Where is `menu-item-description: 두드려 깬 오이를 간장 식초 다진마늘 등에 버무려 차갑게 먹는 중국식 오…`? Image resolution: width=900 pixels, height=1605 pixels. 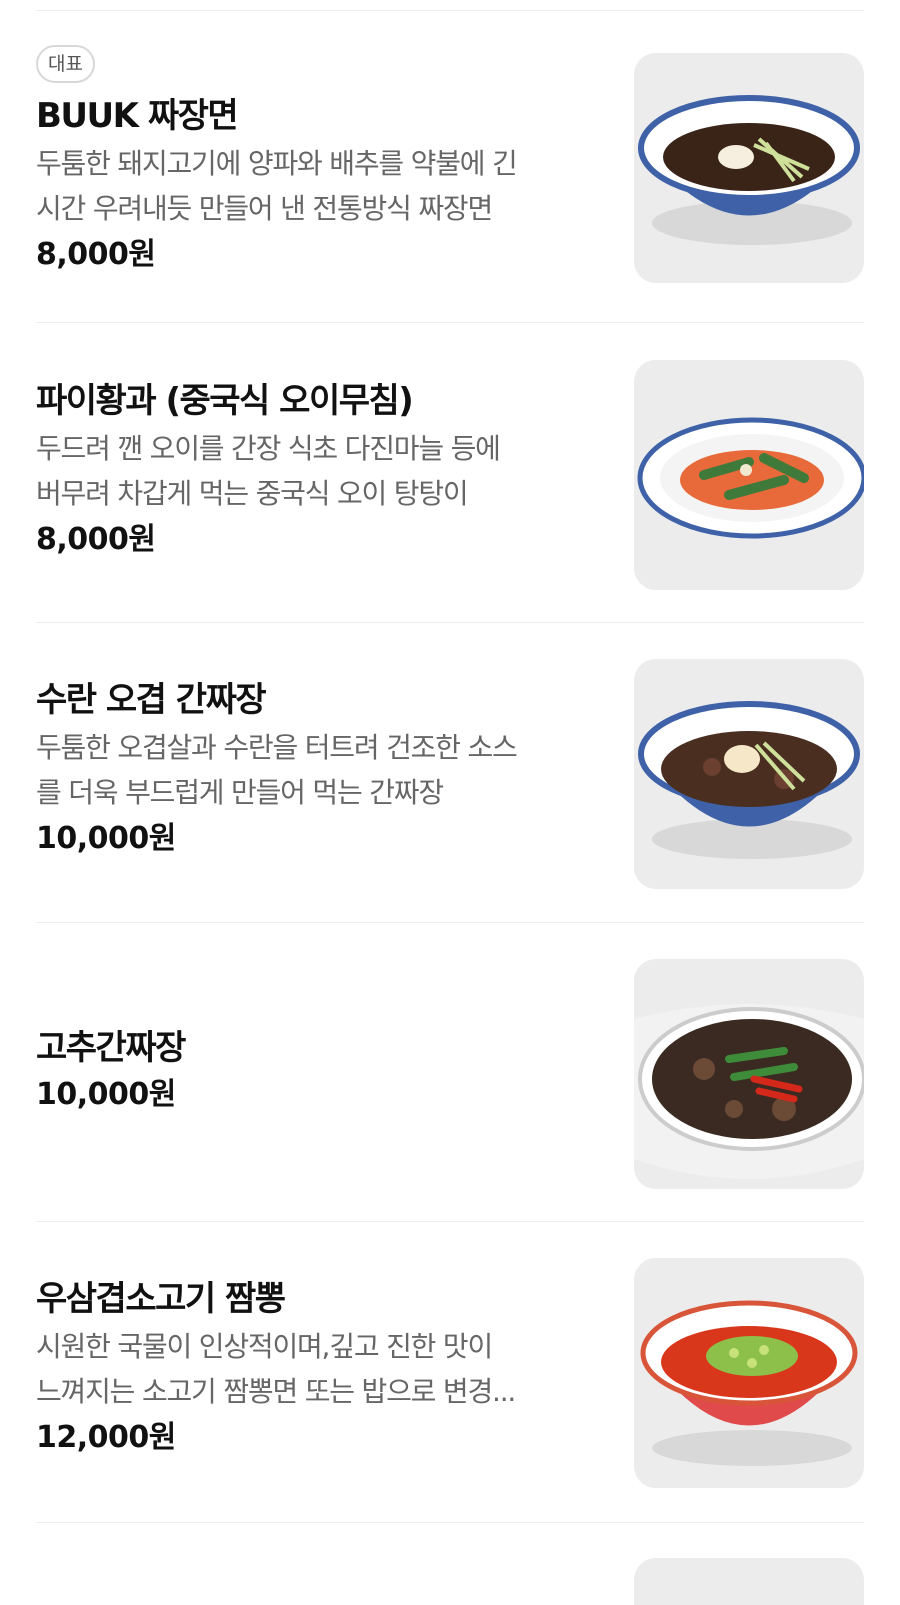
menu-item-description: 두드려 깬 오이를 간장 식초 다진마늘 등에 버무려 차갑게 먹는 중국식 오… is located at coordinates (268, 471).